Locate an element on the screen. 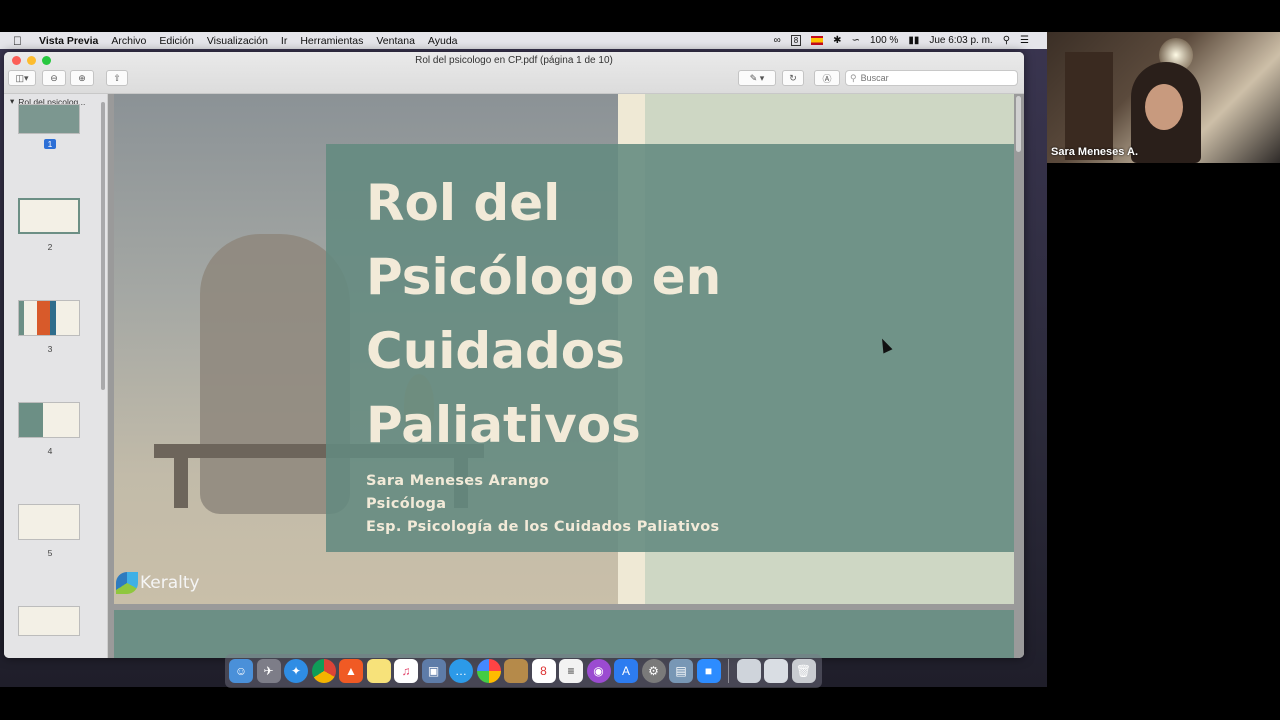 This screenshot has width=1280, height=720. app-store-icon: A is located at coordinates (626, 671).